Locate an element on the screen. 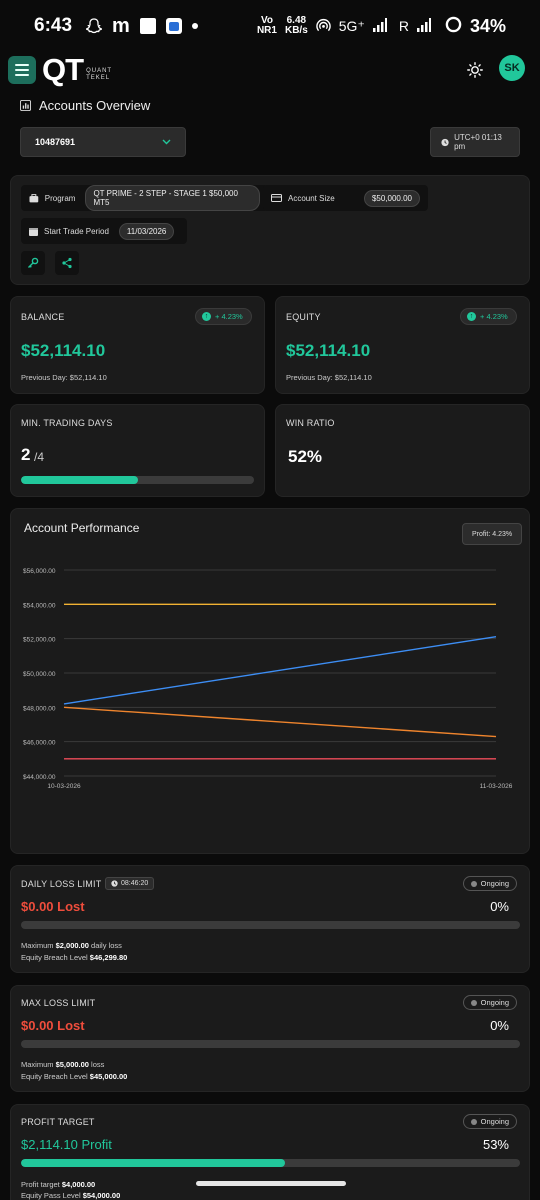 The height and width of the screenshot is (1200, 540). program-label: Program is located at coordinates (60, 198).